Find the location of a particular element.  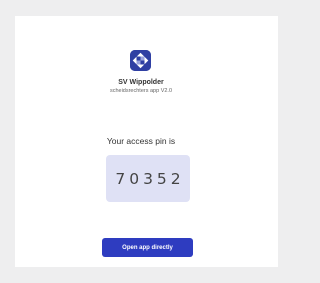

app-subtitle: scheidsrechters app V2.0 is located at coordinates (141, 91).